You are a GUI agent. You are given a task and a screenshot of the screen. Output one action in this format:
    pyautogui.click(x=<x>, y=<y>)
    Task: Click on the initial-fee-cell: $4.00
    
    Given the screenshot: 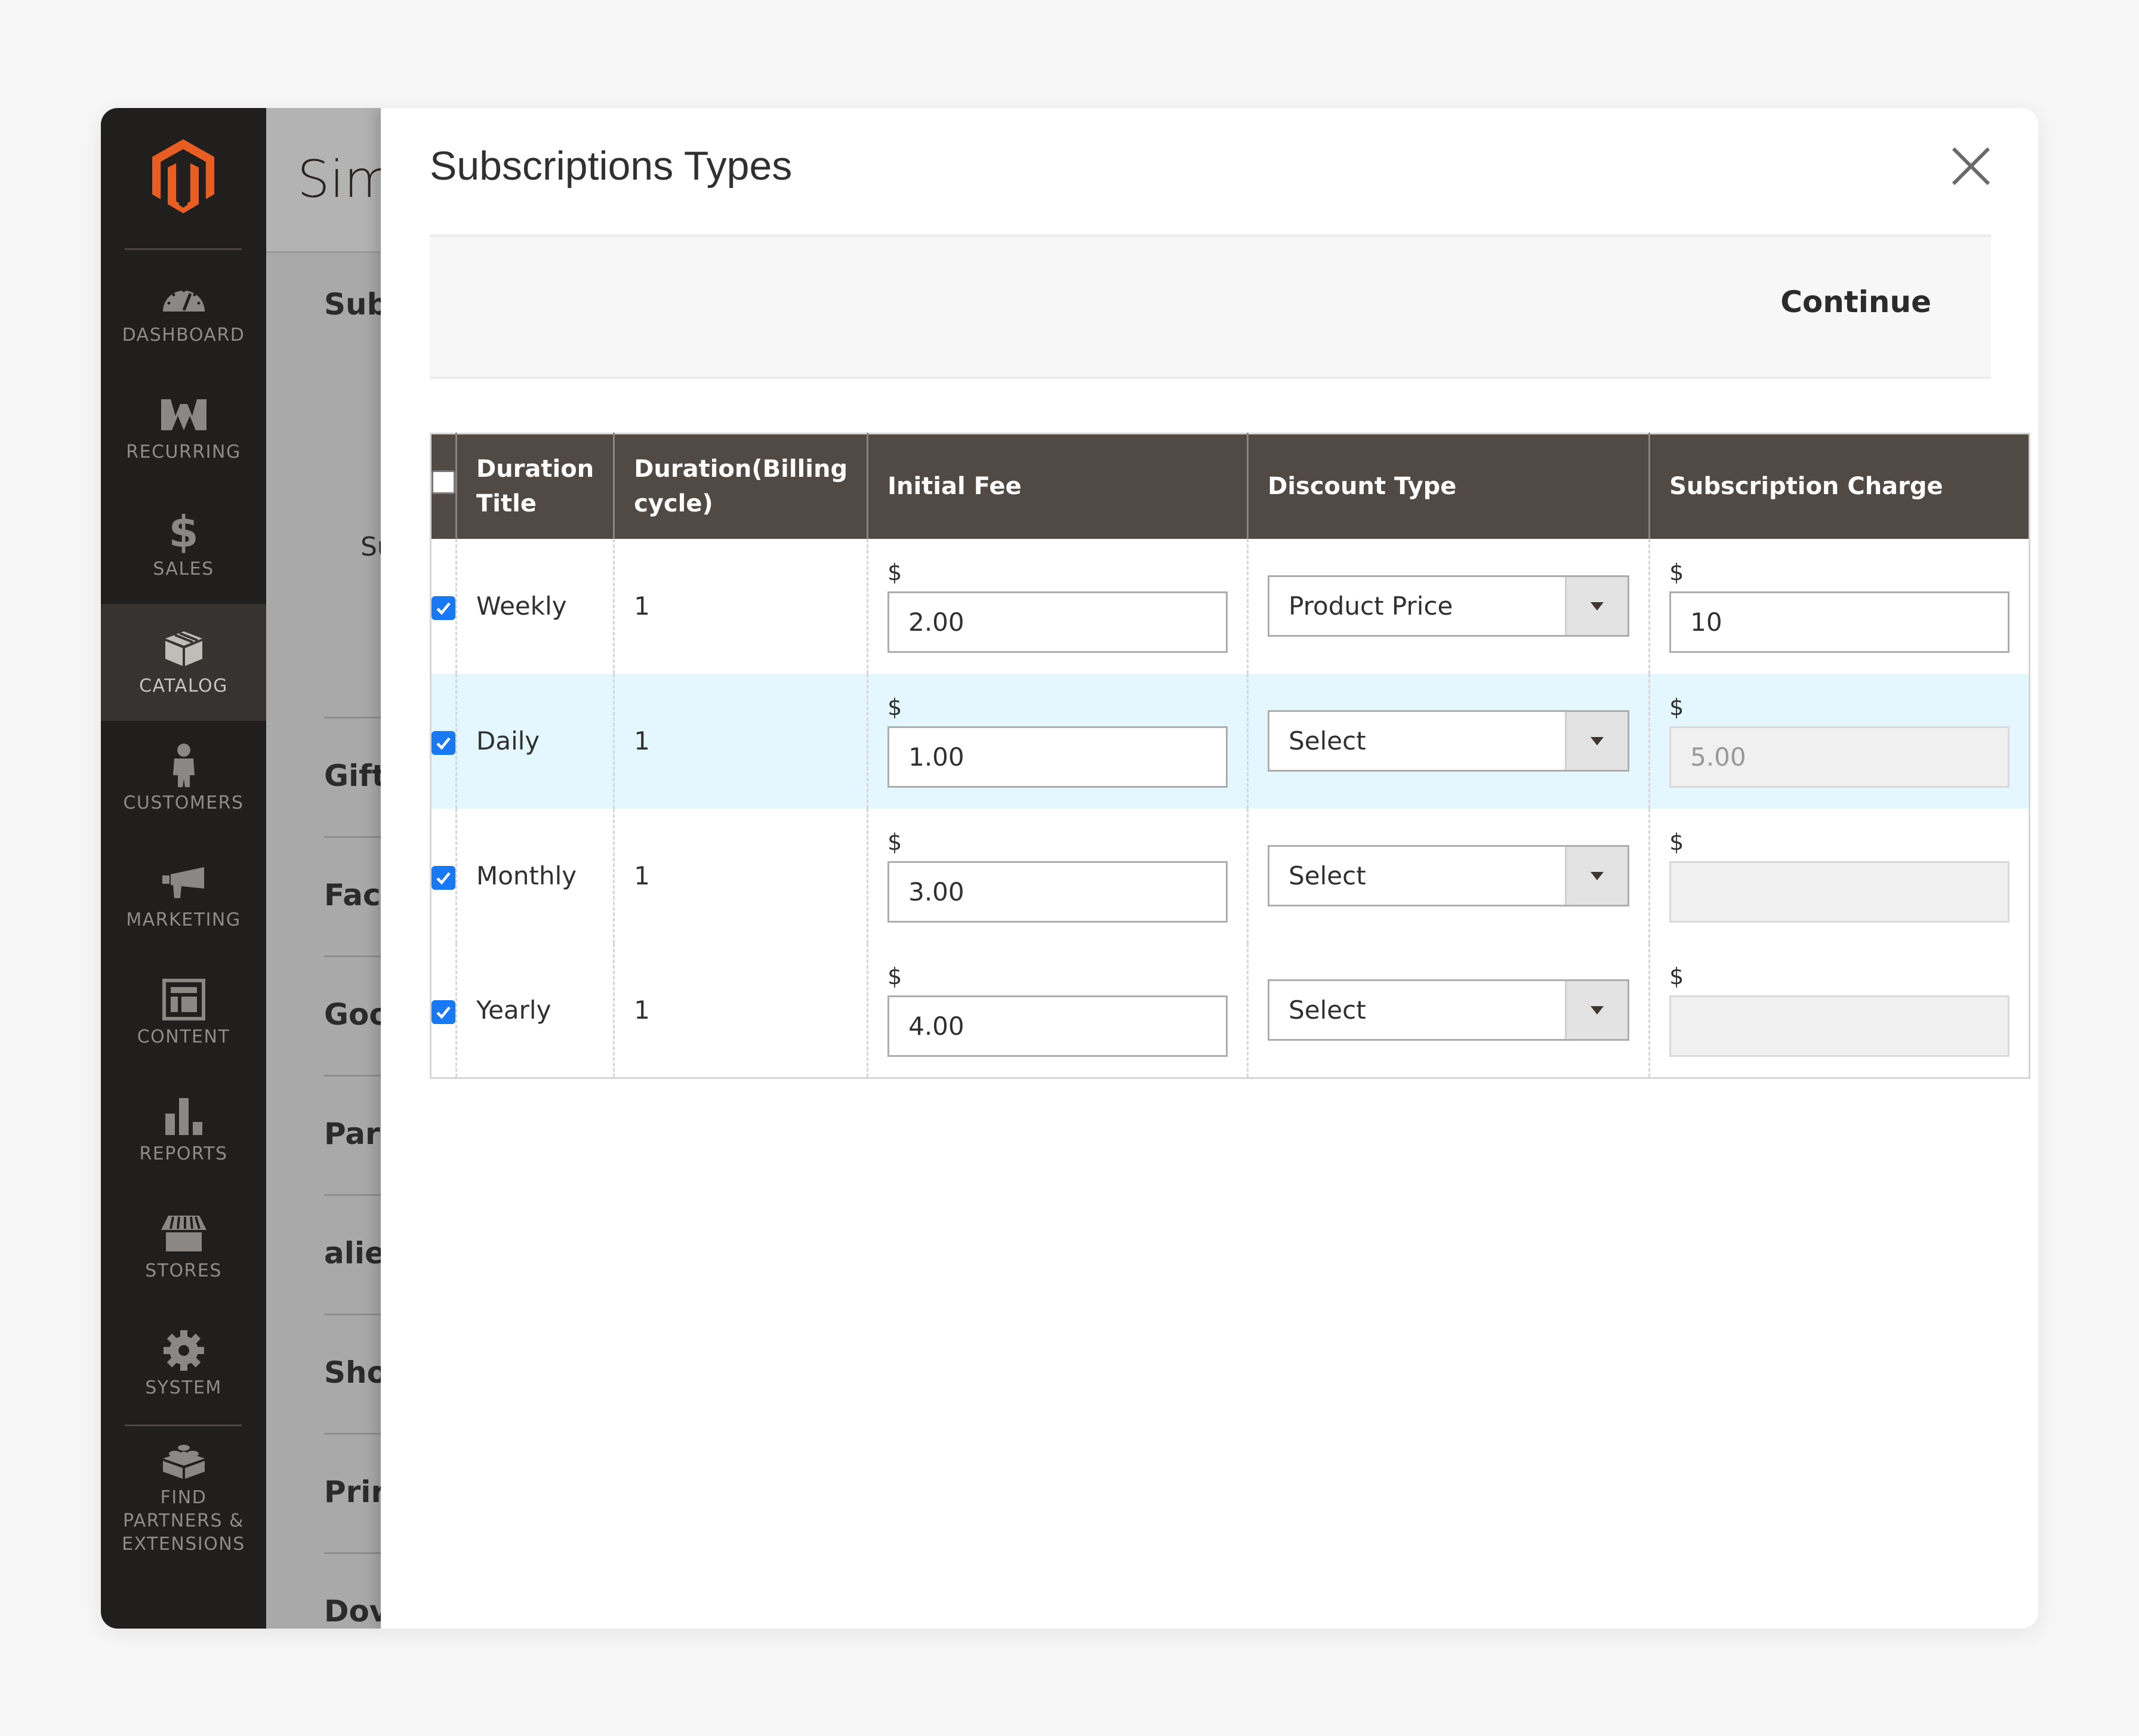 What is the action you would take?
    pyautogui.click(x=1057, y=1010)
    